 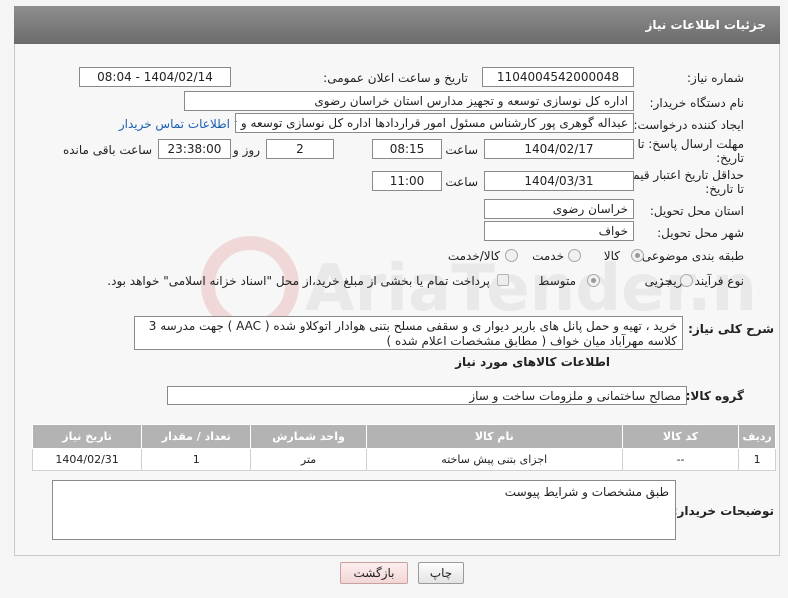 What do you see at coordinates (714, 396) in the screenshot?
I see `goods-group-label: گروه کالا:` at bounding box center [714, 396].